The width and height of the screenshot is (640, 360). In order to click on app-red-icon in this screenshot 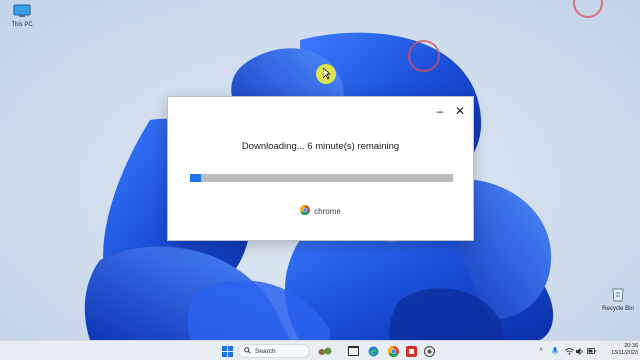, I will do `click(411, 351)`.